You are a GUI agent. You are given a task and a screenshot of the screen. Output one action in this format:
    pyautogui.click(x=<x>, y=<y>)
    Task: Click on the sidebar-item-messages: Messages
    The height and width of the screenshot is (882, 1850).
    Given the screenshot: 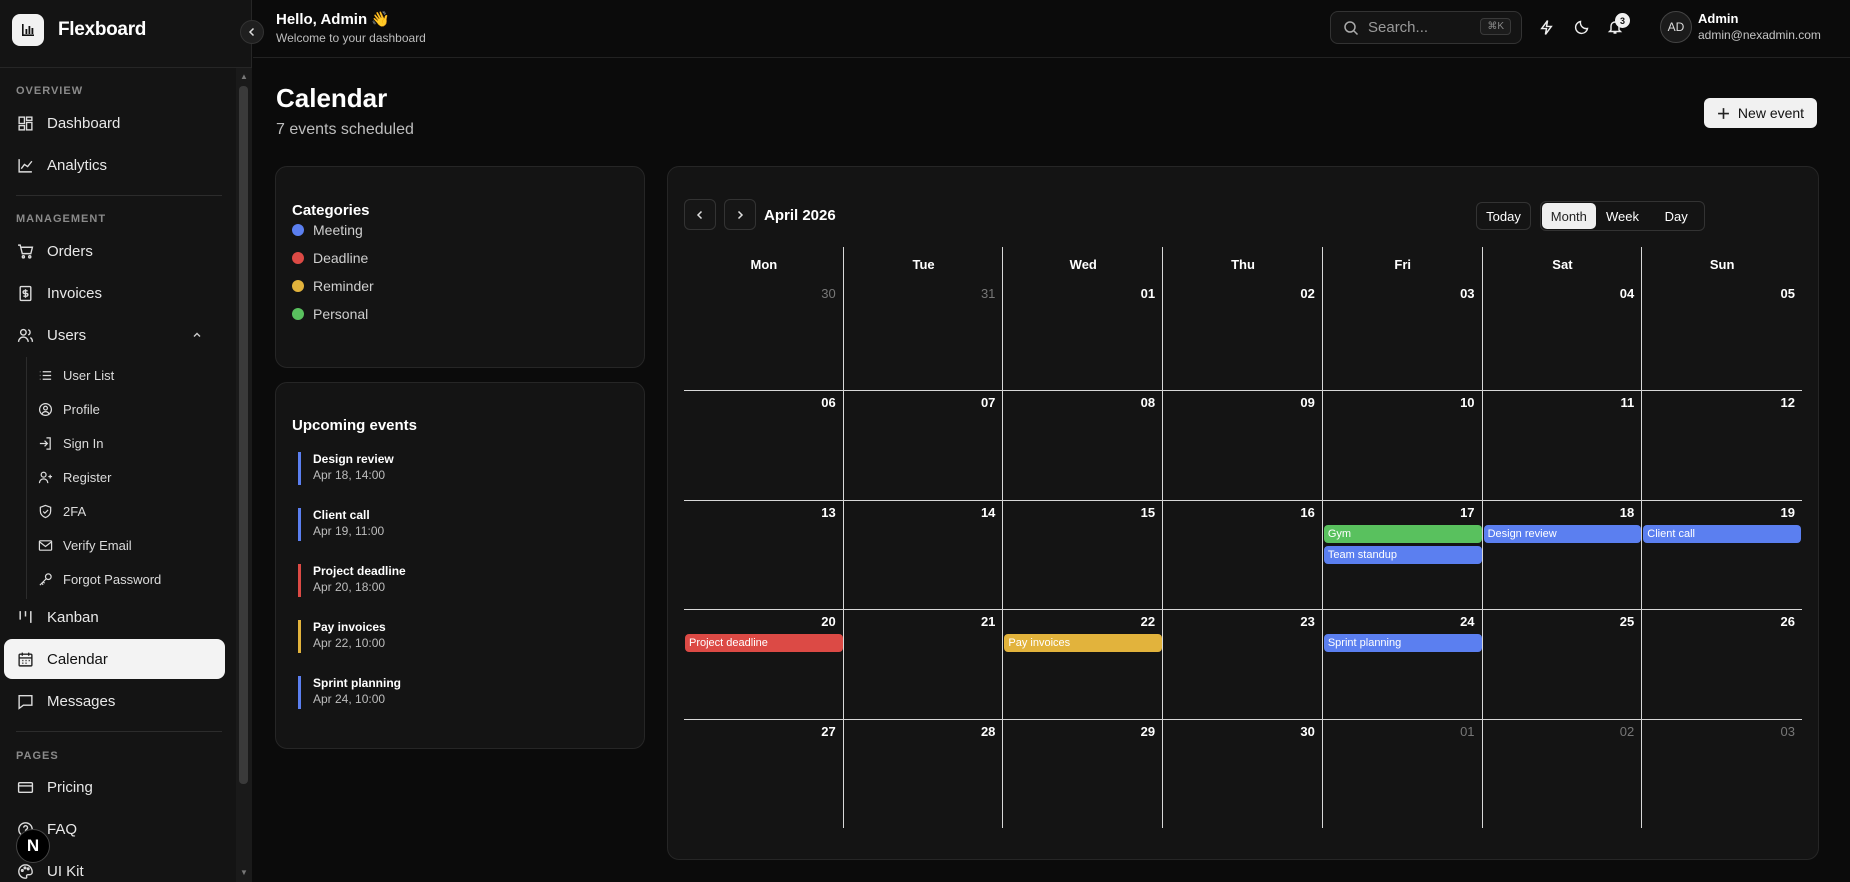 What is the action you would take?
    pyautogui.click(x=114, y=701)
    